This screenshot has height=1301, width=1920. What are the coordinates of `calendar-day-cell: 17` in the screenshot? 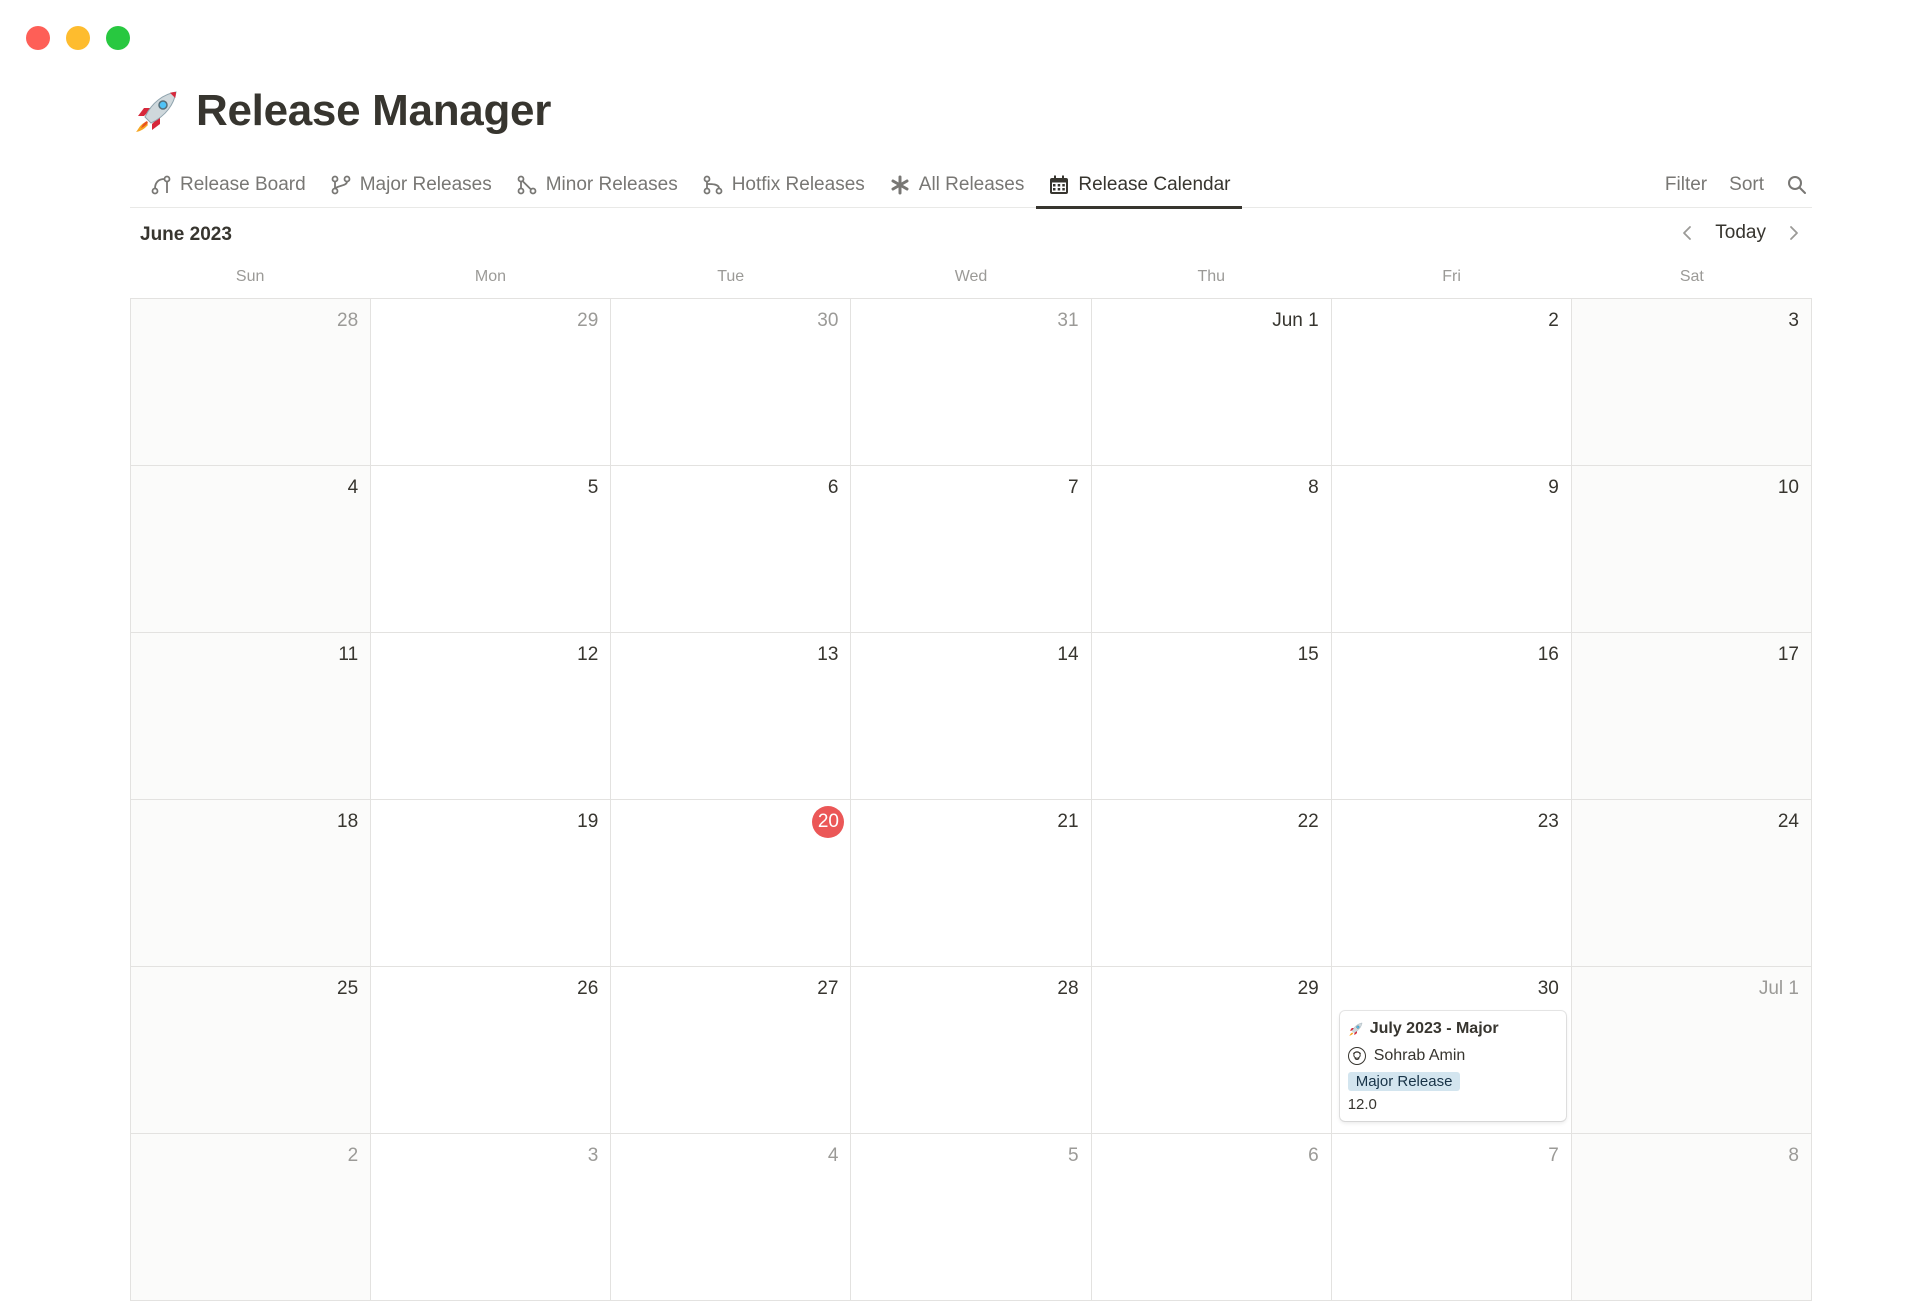 It's located at (1691, 716).